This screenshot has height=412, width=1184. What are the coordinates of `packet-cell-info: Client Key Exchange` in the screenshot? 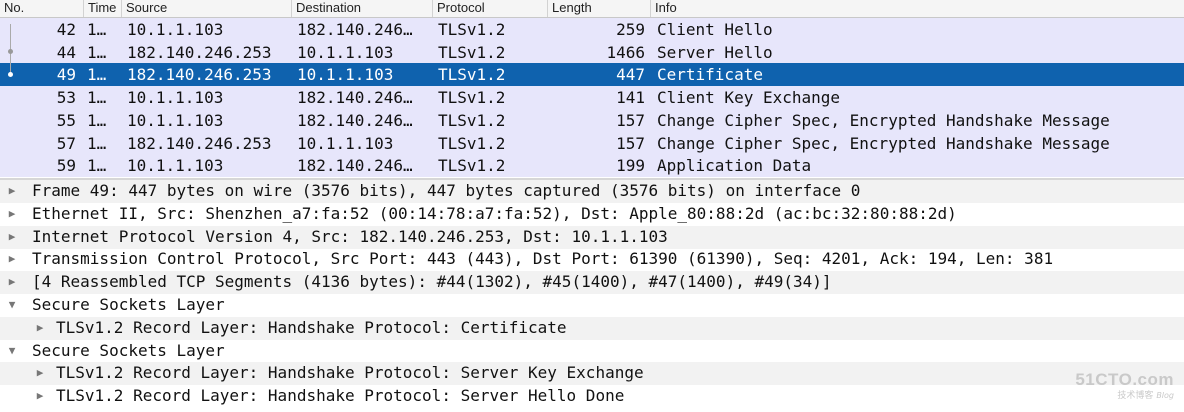 It's located at (749, 98).